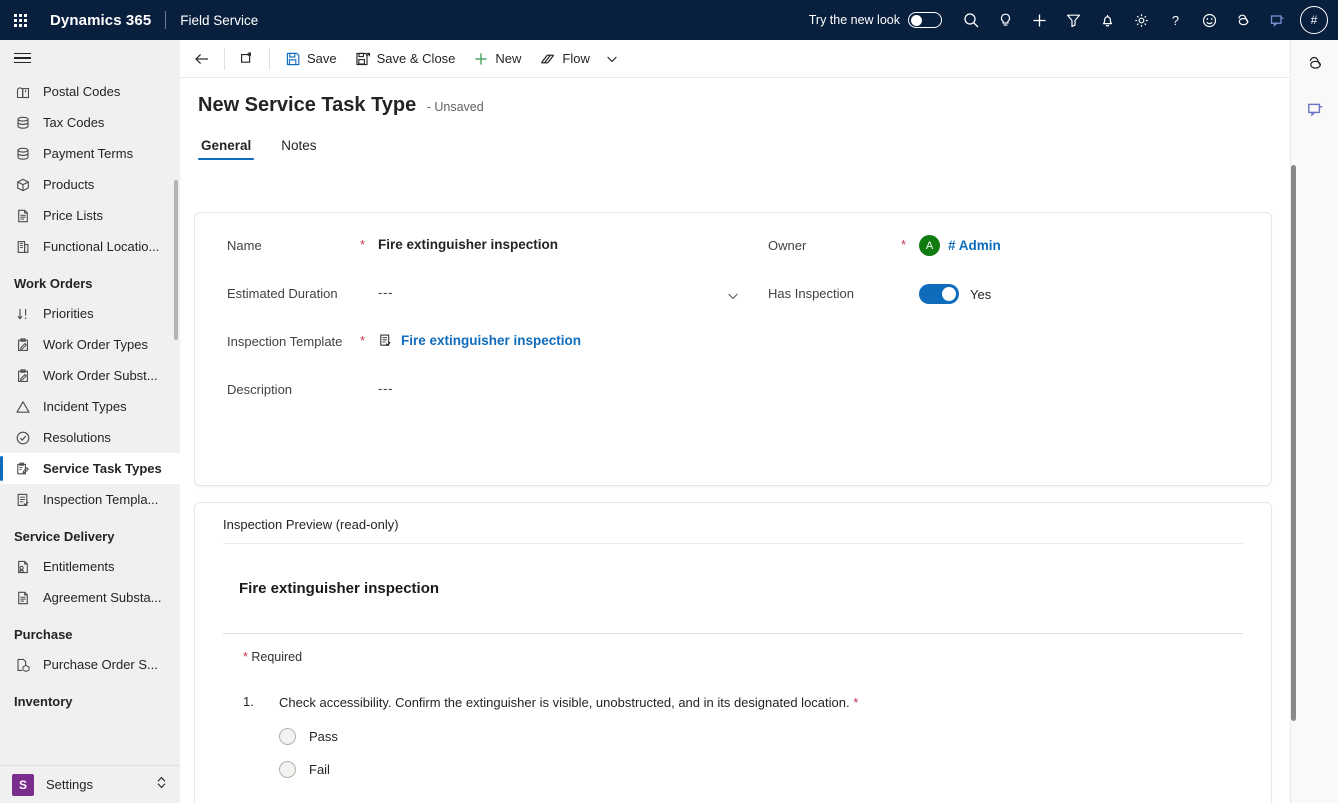  Describe the element at coordinates (298, 149) in the screenshot. I see `tab-notes: Notes` at that location.